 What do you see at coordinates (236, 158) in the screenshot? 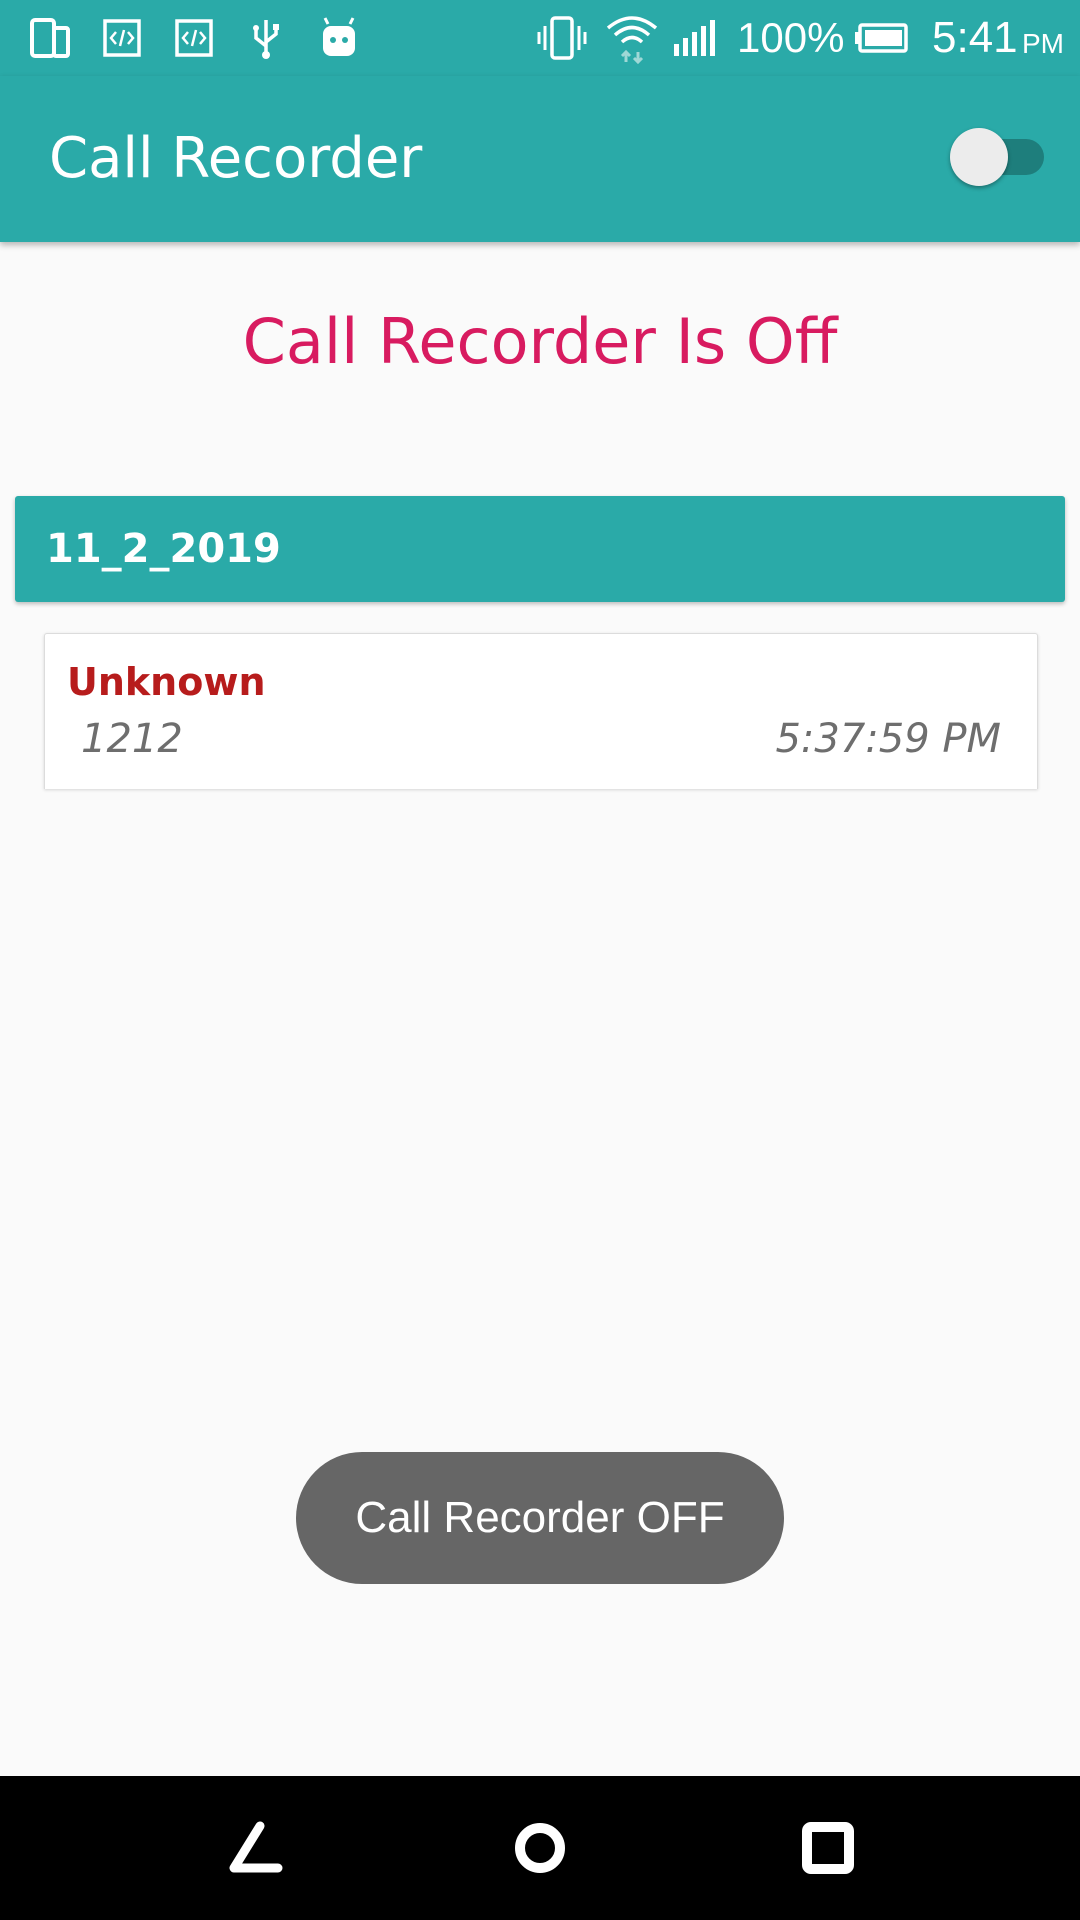
I see `app-title: Call Recorder` at bounding box center [236, 158].